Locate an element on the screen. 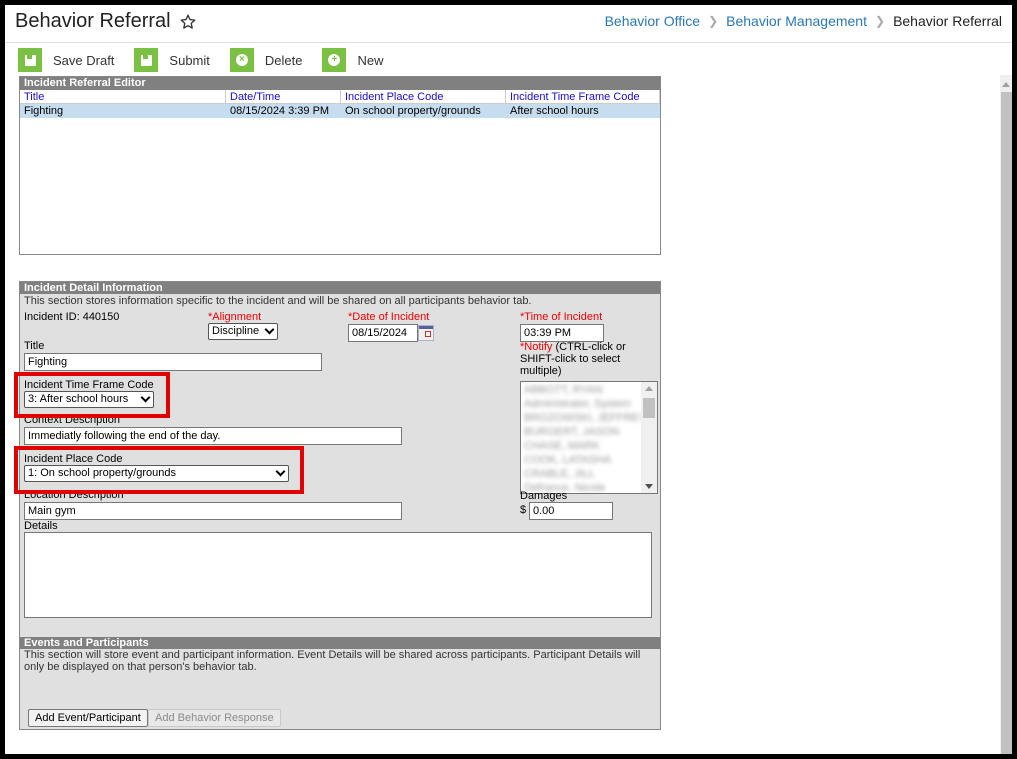 This screenshot has height=759, width=1017. delete-label: Delete is located at coordinates (283, 60).